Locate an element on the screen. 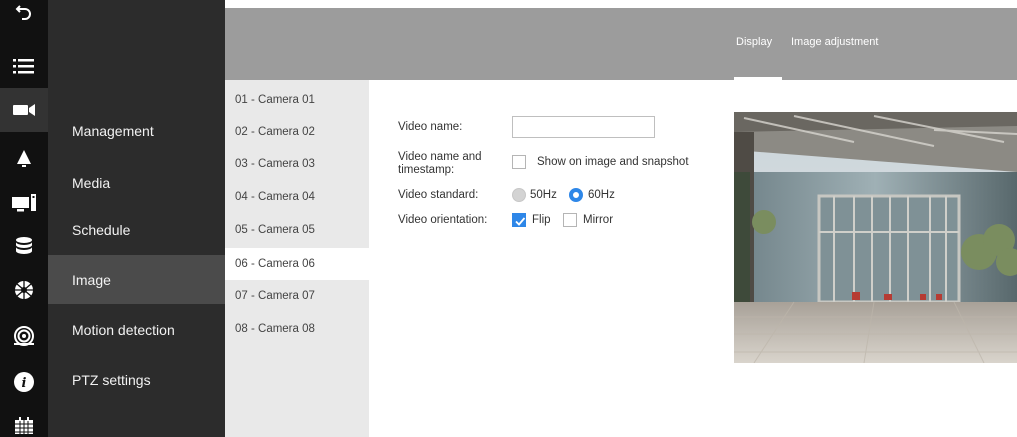 The image size is (1017, 437). bell-icon is located at coordinates (24, 158).